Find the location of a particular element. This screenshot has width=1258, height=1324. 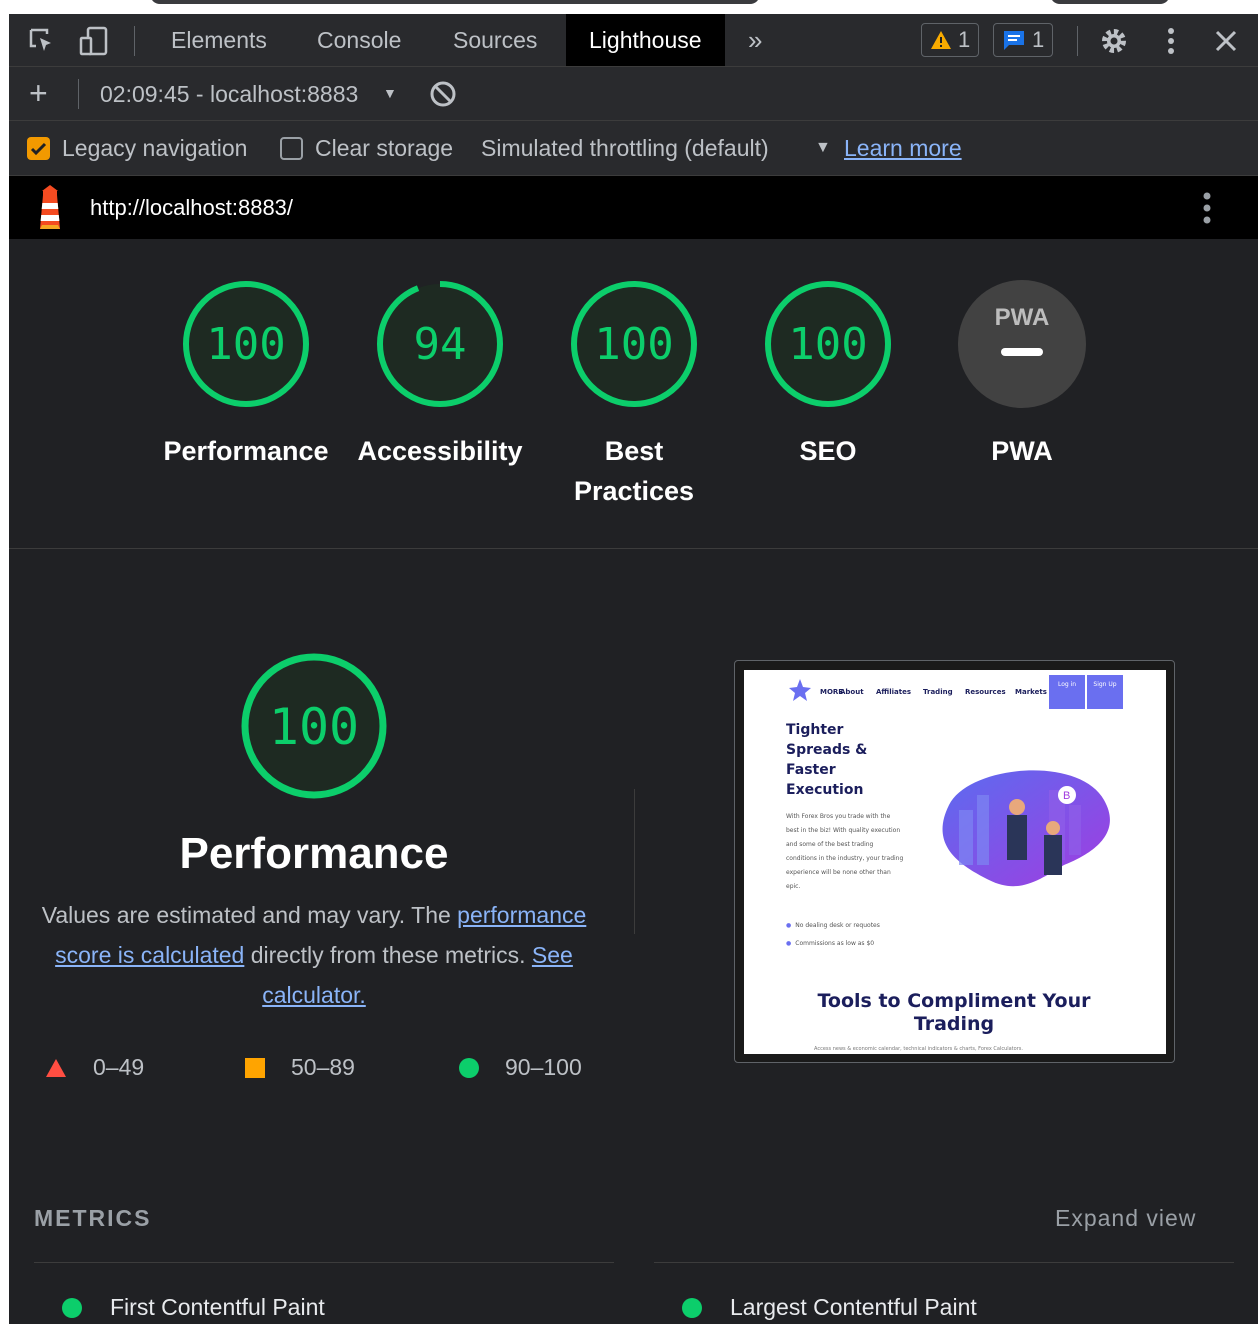

close-icon is located at coordinates (1226, 41).